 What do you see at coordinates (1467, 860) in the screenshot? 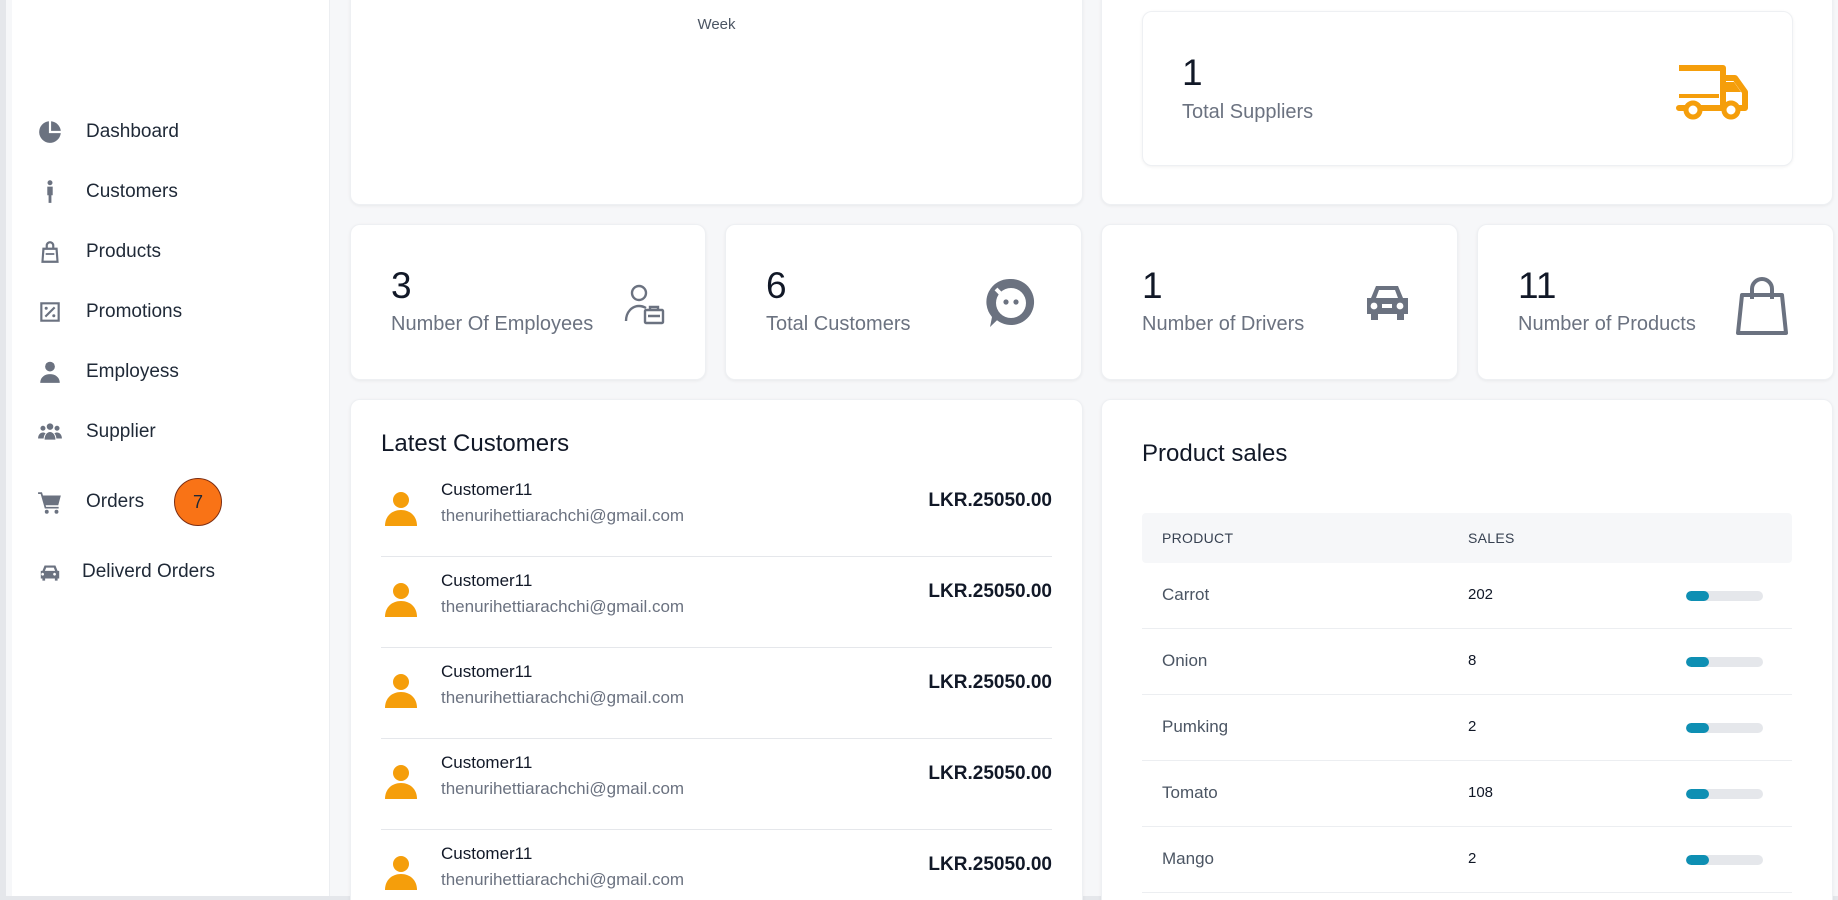
I see `table-row: Mango 2` at bounding box center [1467, 860].